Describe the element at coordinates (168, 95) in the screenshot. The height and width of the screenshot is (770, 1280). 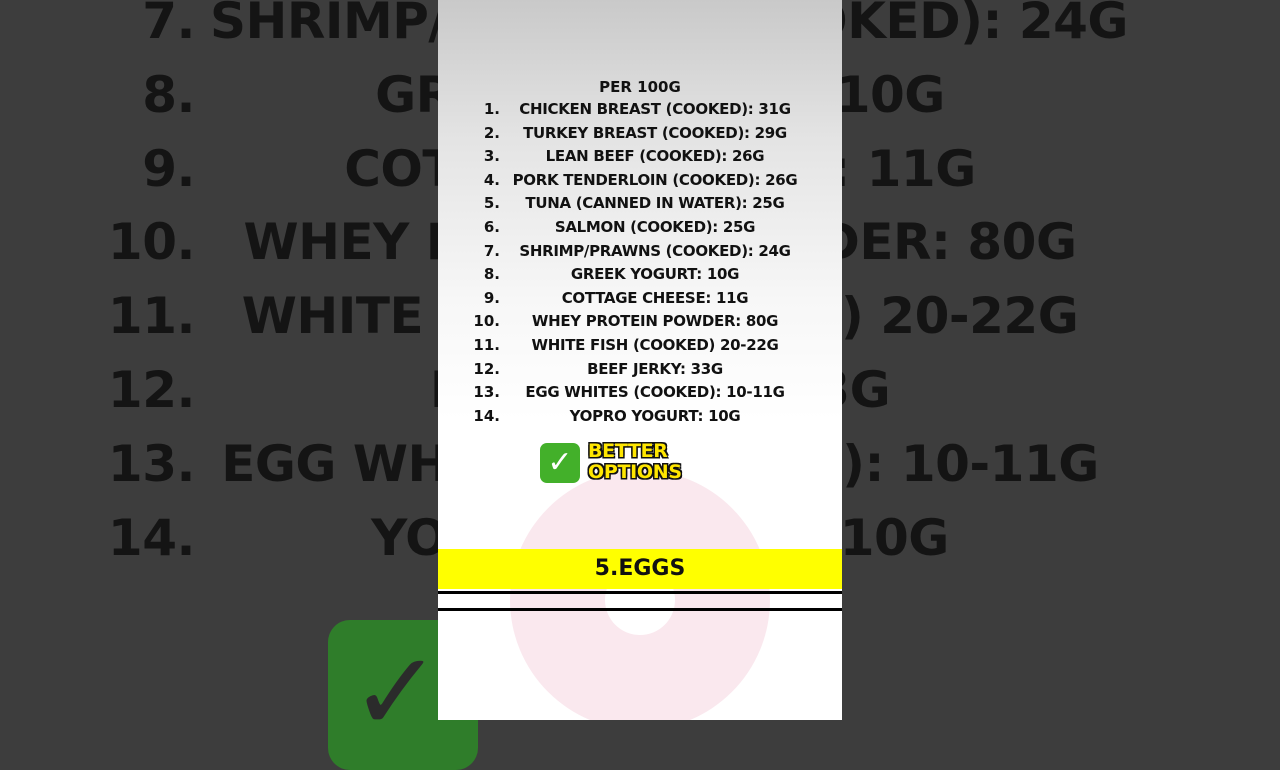
I see `bg-row-number: 8.` at that location.